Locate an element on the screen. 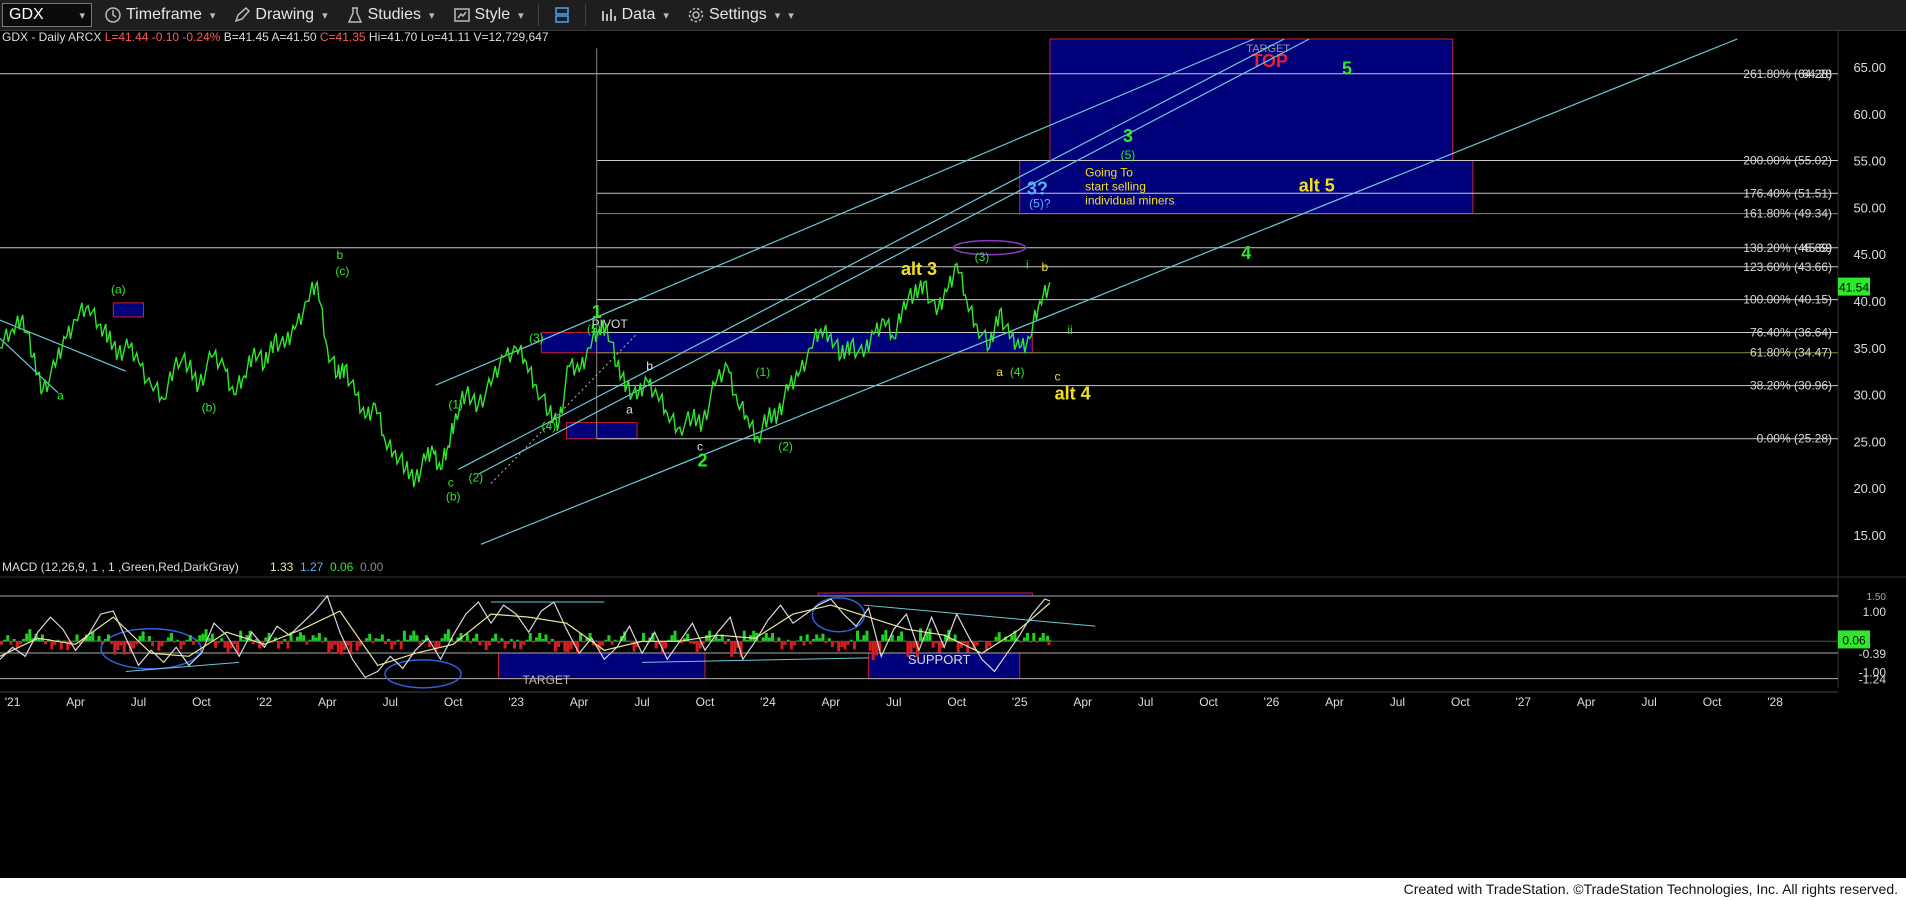  price-tick-label: 15.00 is located at coordinates (1869, 535).